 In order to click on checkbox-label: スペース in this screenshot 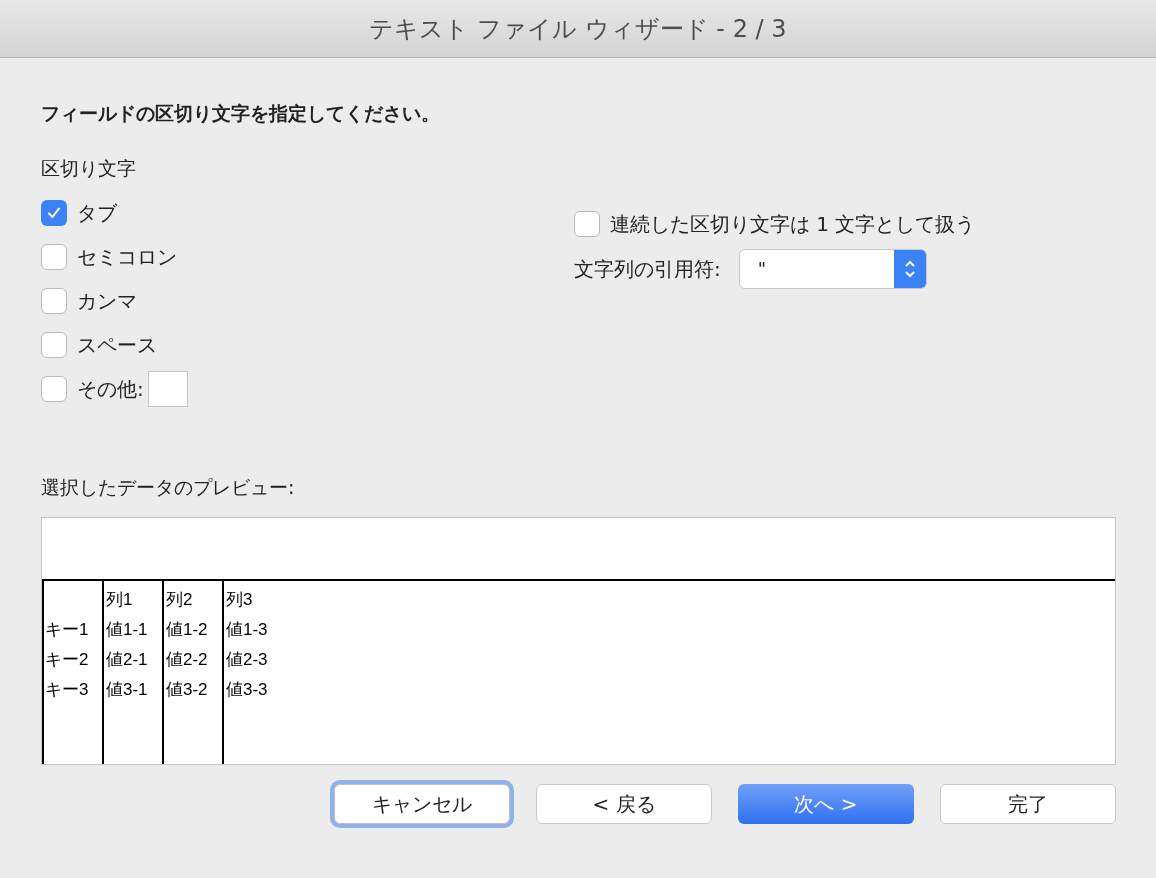, I will do `click(117, 345)`.